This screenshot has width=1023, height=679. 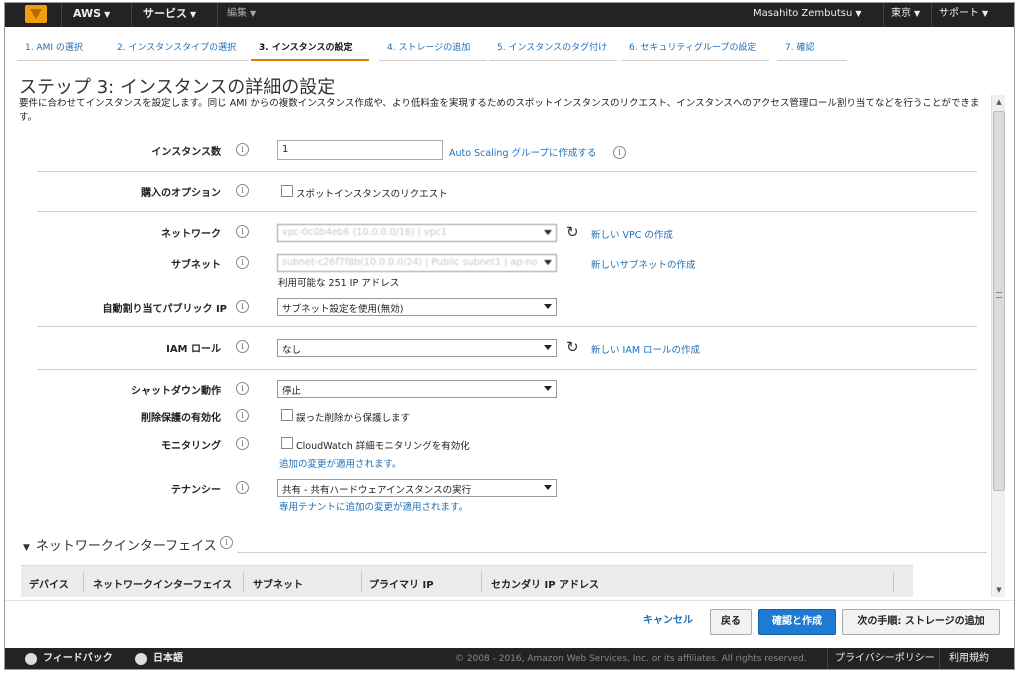 What do you see at coordinates (278, 585) in the screenshot?
I see `column-subnet: サブネット` at bounding box center [278, 585].